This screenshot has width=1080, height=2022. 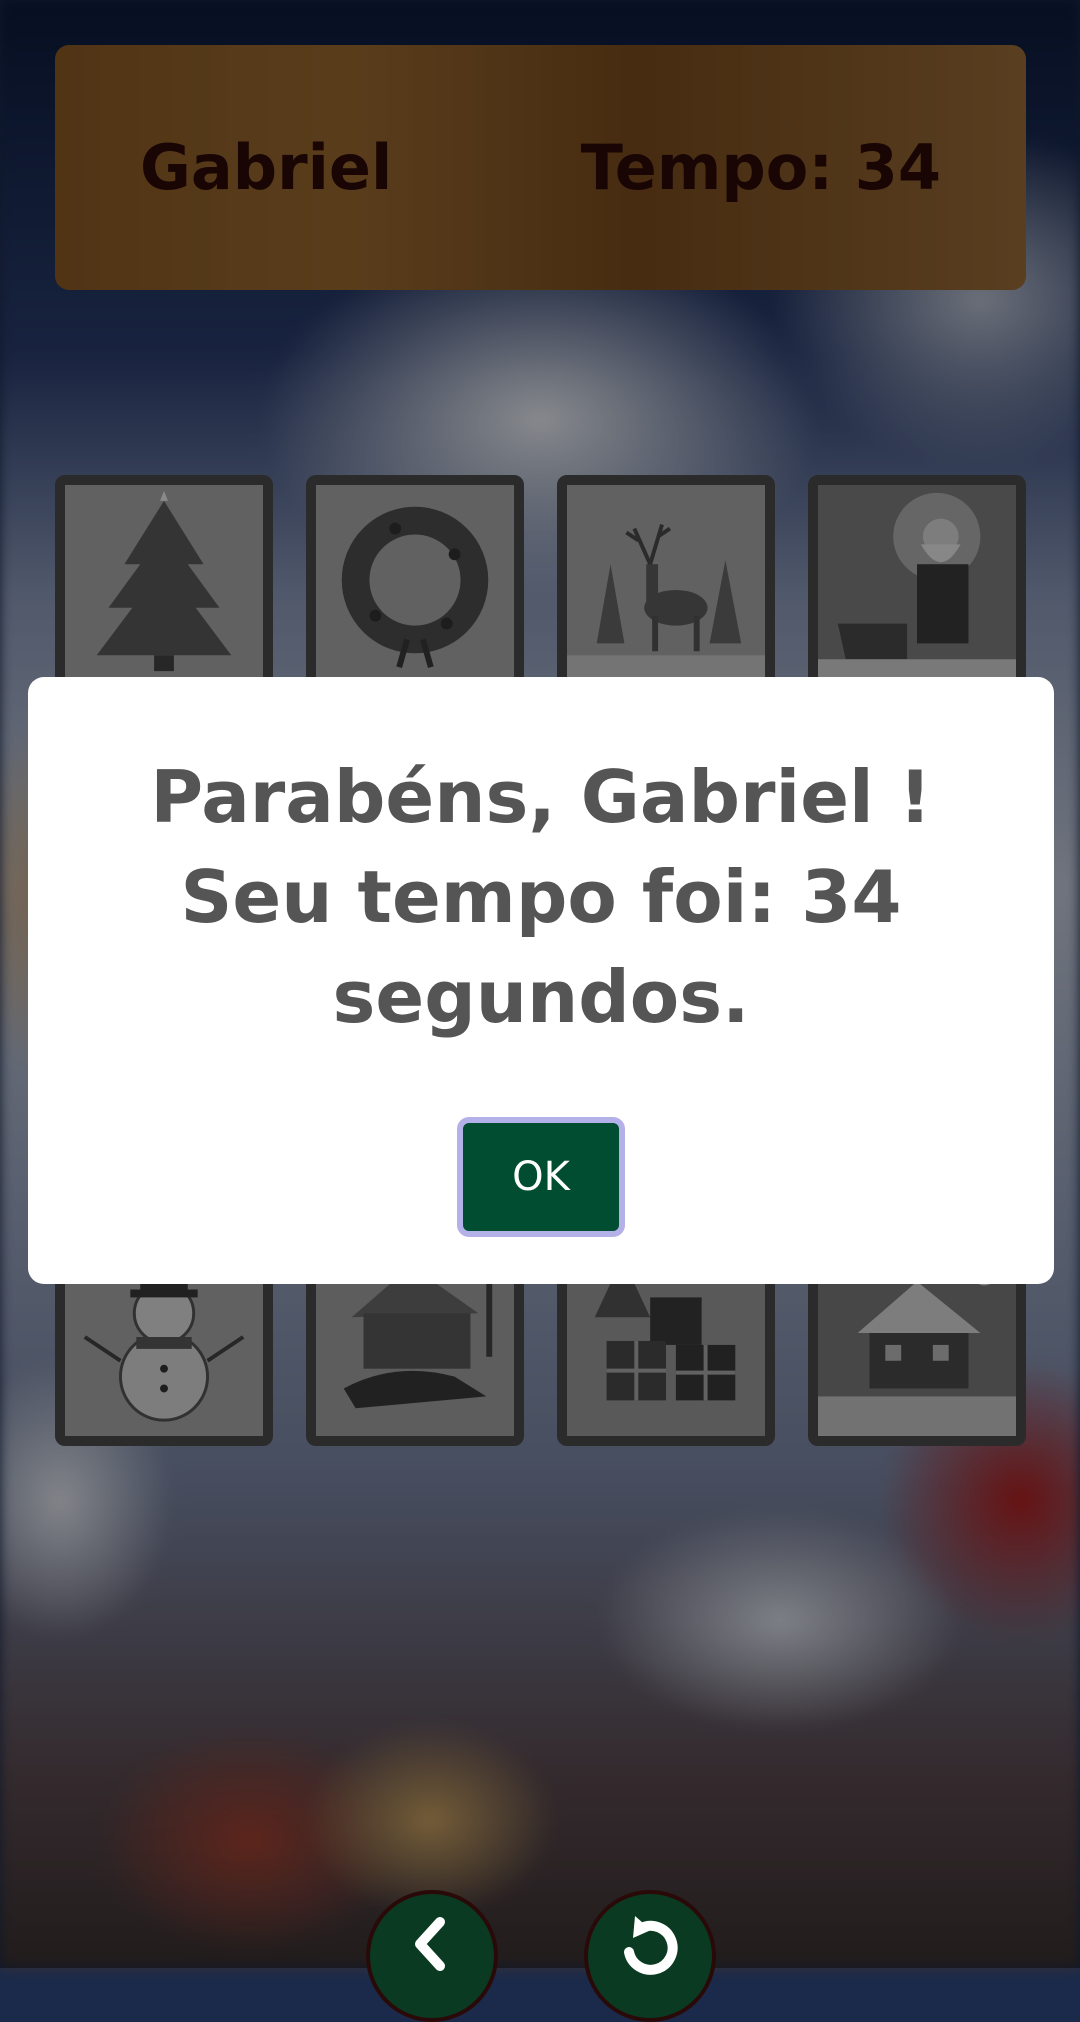 What do you see at coordinates (541, 1177) in the screenshot?
I see `ok-button: OK` at bounding box center [541, 1177].